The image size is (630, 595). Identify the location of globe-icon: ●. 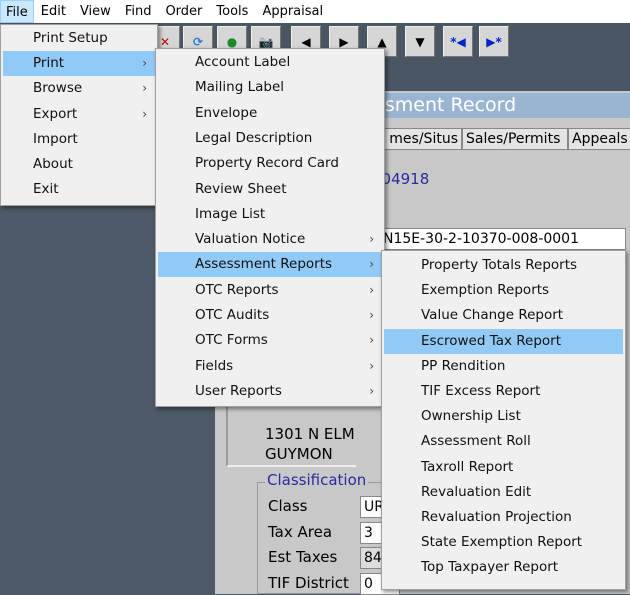
(232, 41).